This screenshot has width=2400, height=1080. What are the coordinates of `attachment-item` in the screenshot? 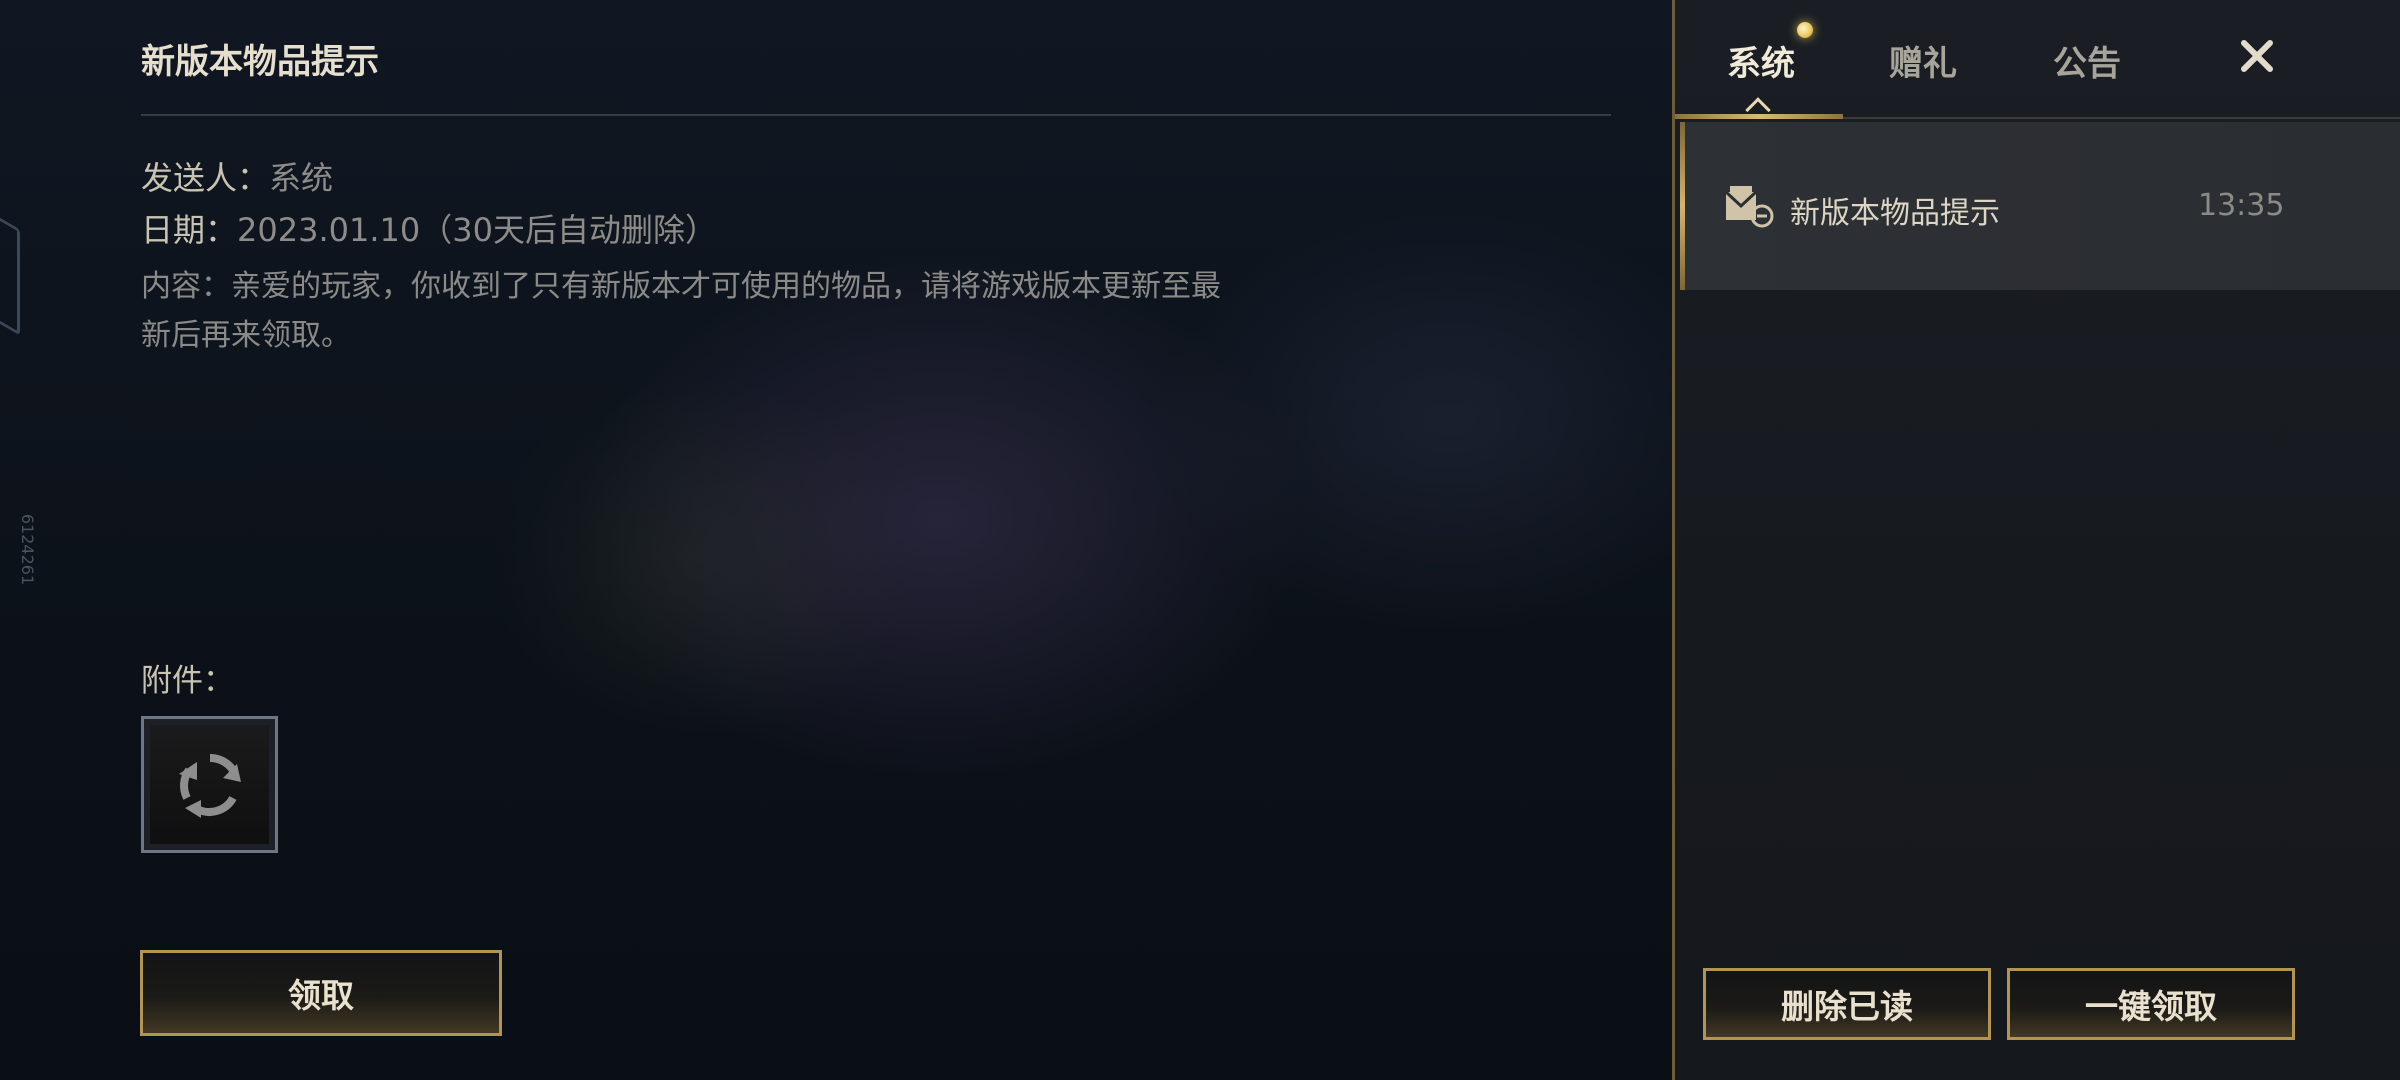 It's located at (209, 784).